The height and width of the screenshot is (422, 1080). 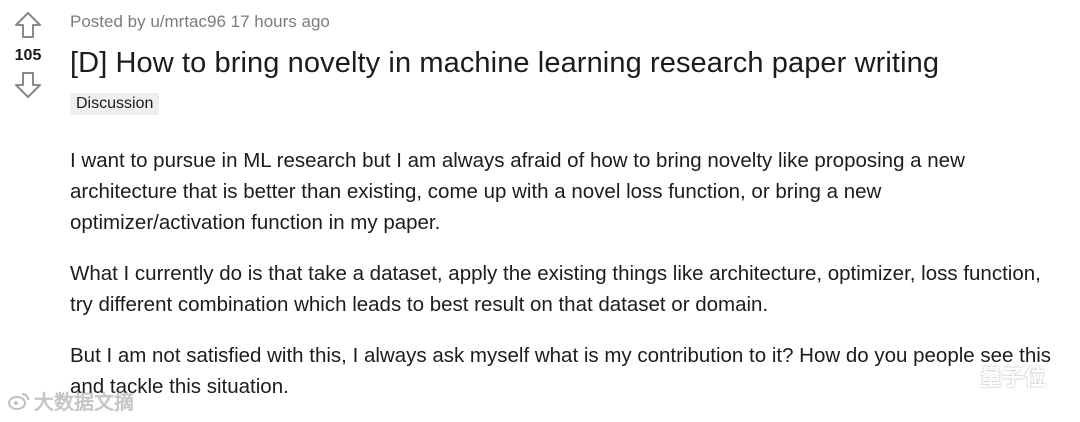 What do you see at coordinates (1012, 377) in the screenshot?
I see `watermark-right-text: 量子位` at bounding box center [1012, 377].